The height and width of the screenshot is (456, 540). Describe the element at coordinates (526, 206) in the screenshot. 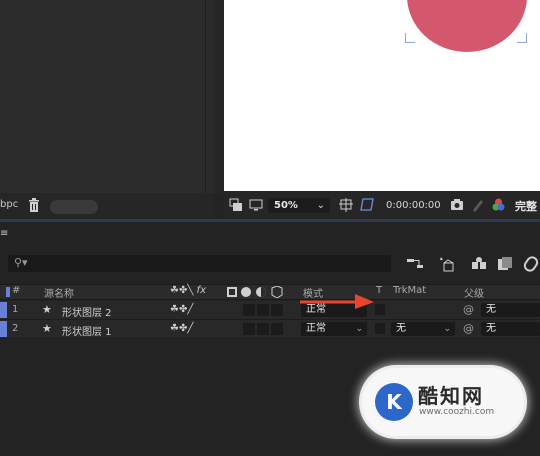

I see `resolution-dropdown: 完整` at that location.